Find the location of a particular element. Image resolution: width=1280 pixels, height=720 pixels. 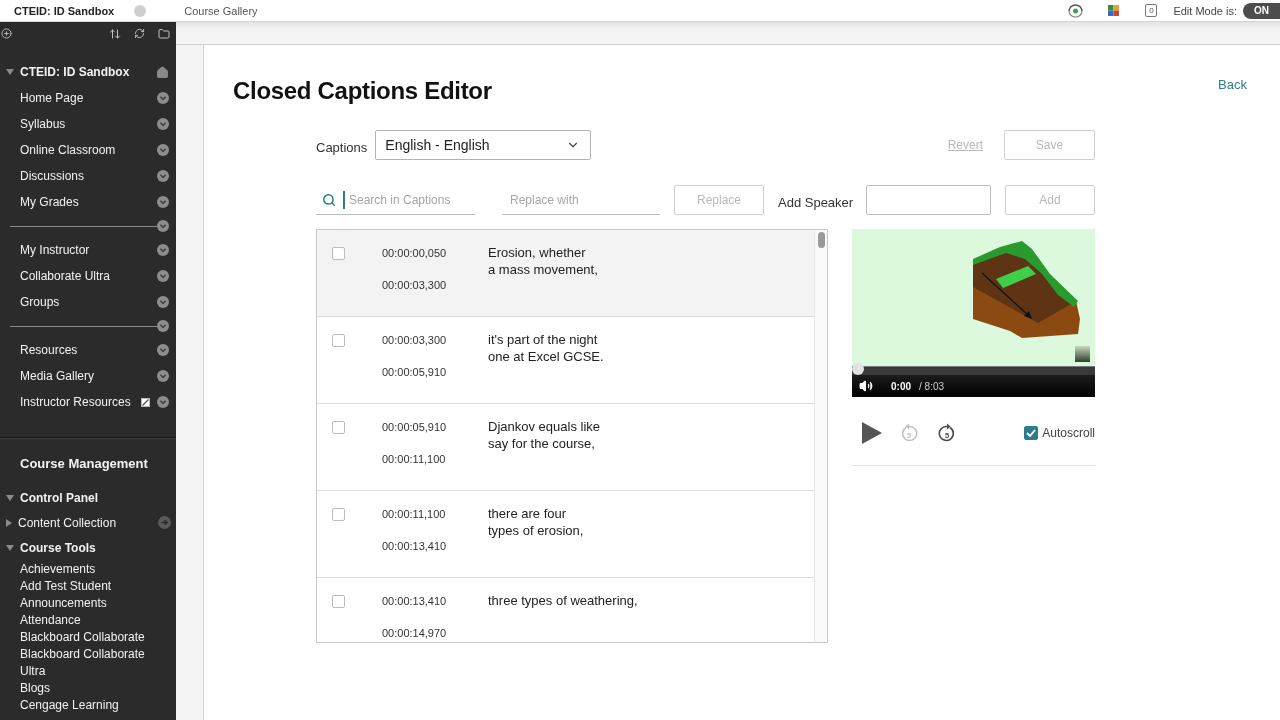

caption-text: there are four types of erosion, is located at coordinates (536, 522).